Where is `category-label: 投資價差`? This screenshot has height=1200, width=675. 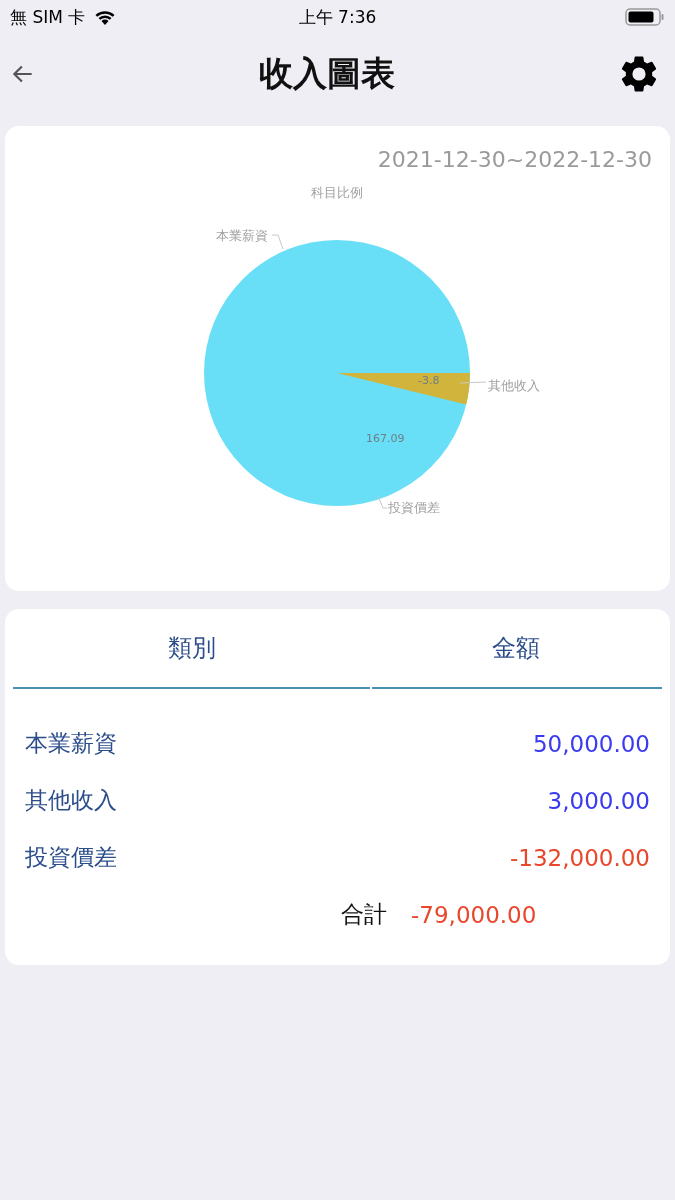
category-label: 投資價差 is located at coordinates (71, 857).